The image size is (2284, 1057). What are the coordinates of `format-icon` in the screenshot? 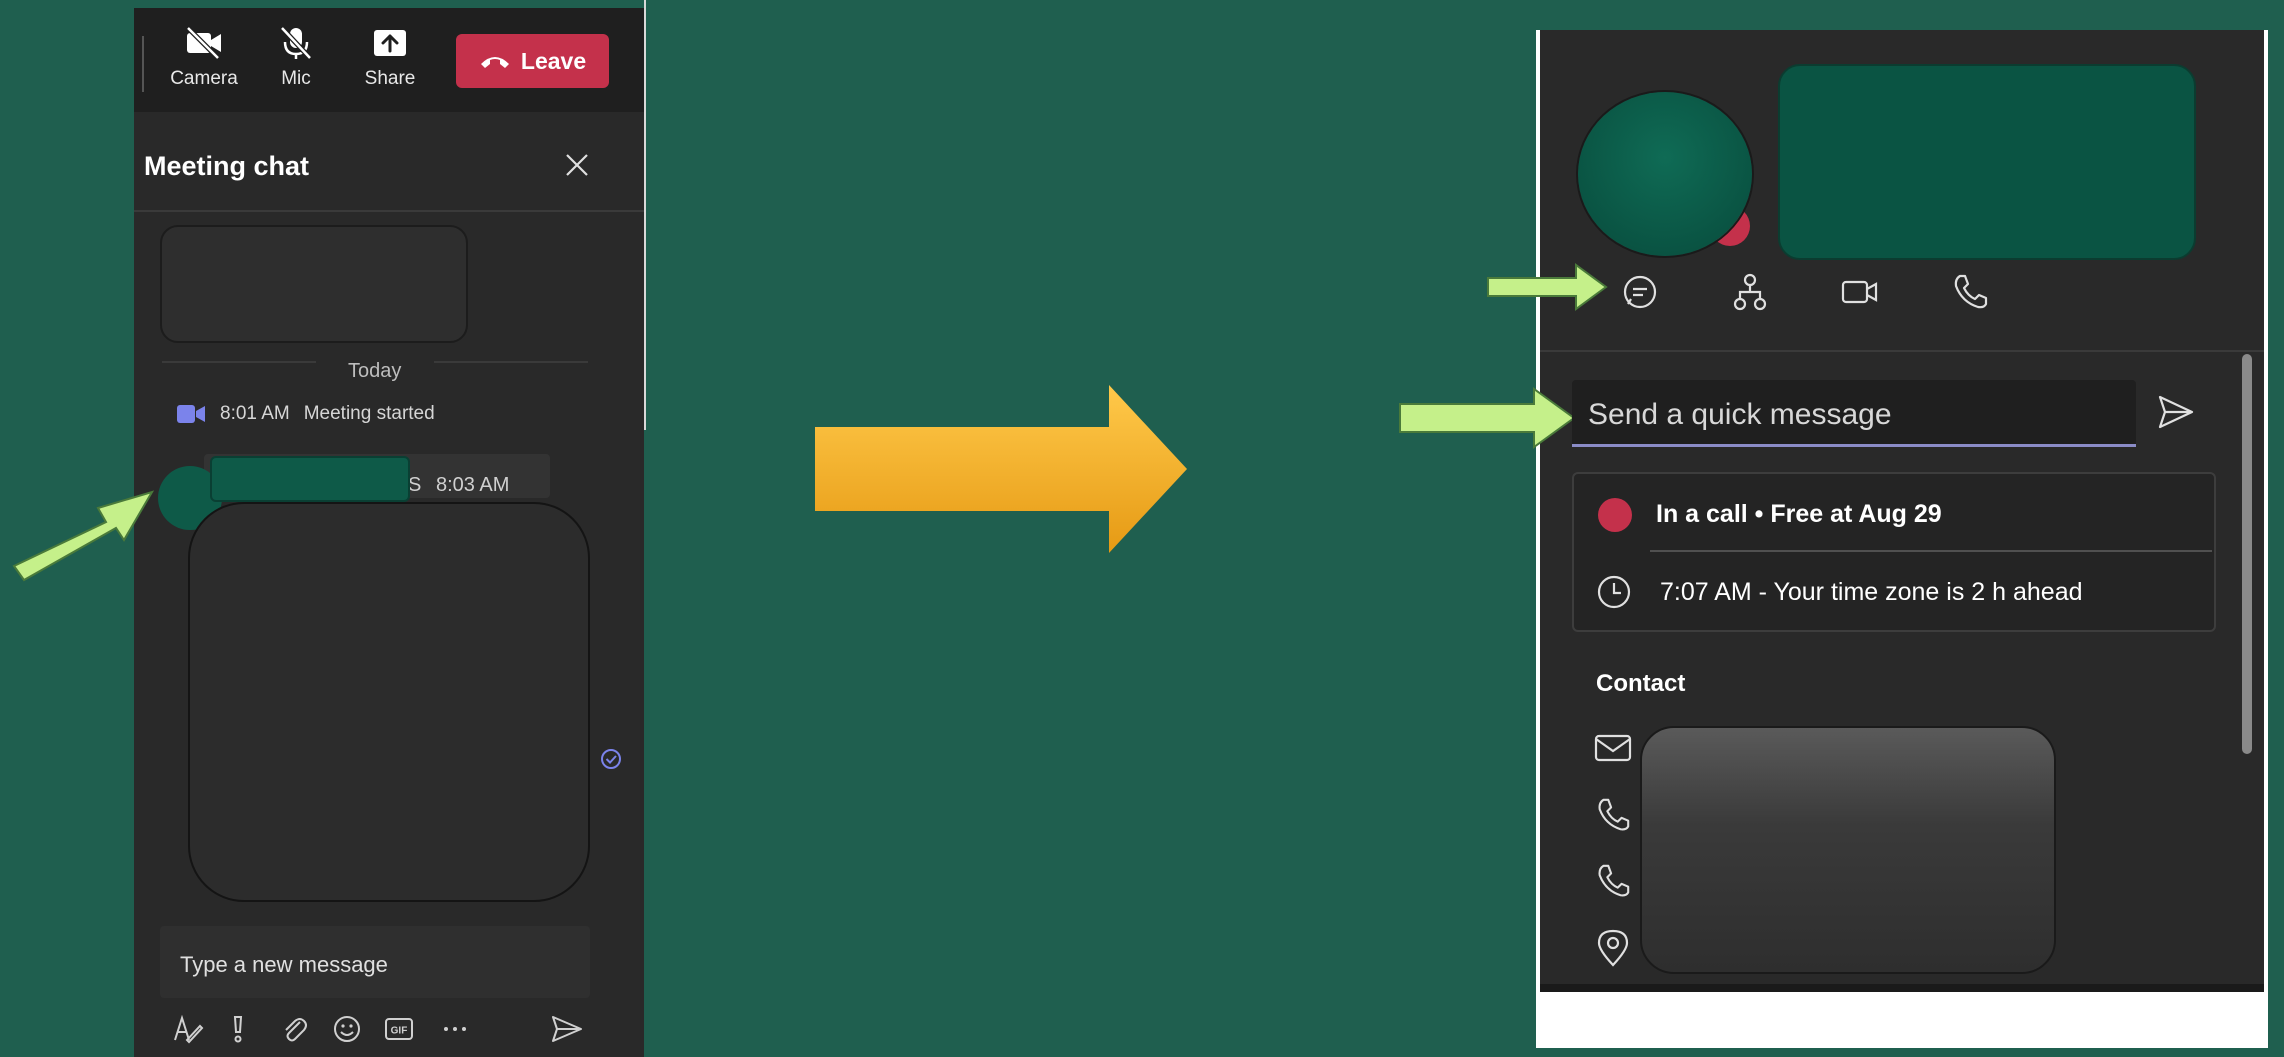 It's located at (188, 1031).